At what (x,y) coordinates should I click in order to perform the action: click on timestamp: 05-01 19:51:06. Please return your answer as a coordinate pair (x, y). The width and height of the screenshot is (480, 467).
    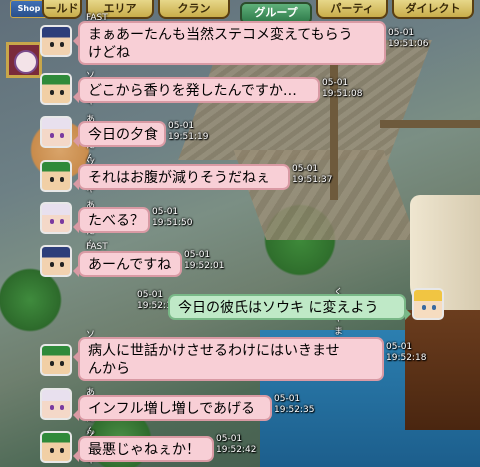
    Looking at the image, I should click on (408, 38).